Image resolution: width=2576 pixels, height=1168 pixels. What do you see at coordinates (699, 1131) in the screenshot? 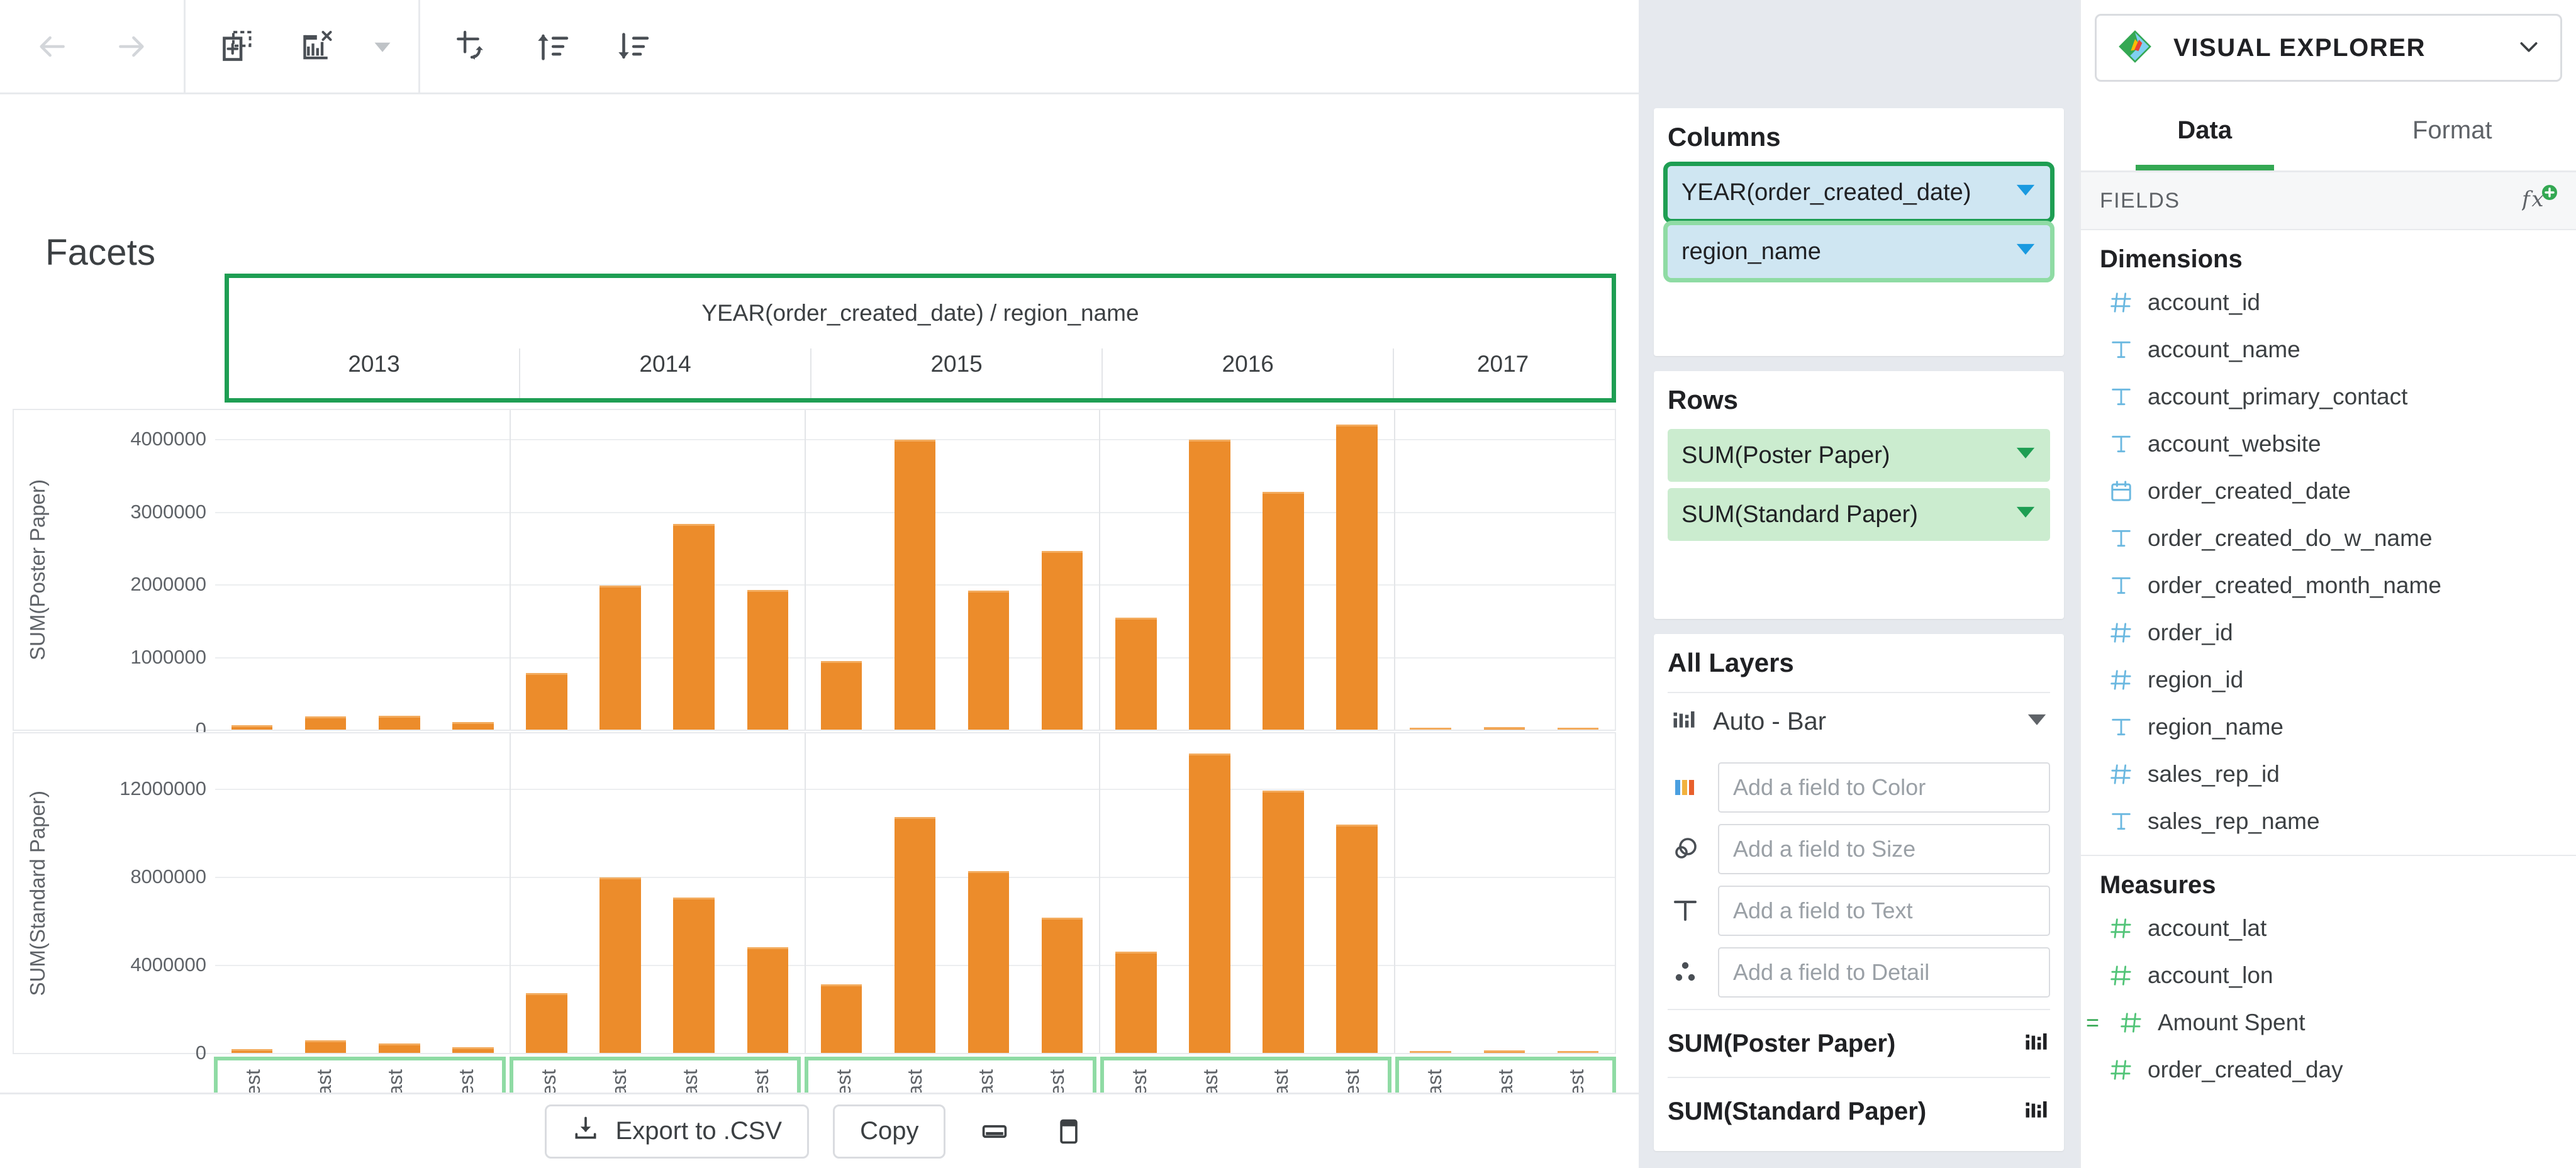
I see `export-csv-label: Export to .CSV` at bounding box center [699, 1131].